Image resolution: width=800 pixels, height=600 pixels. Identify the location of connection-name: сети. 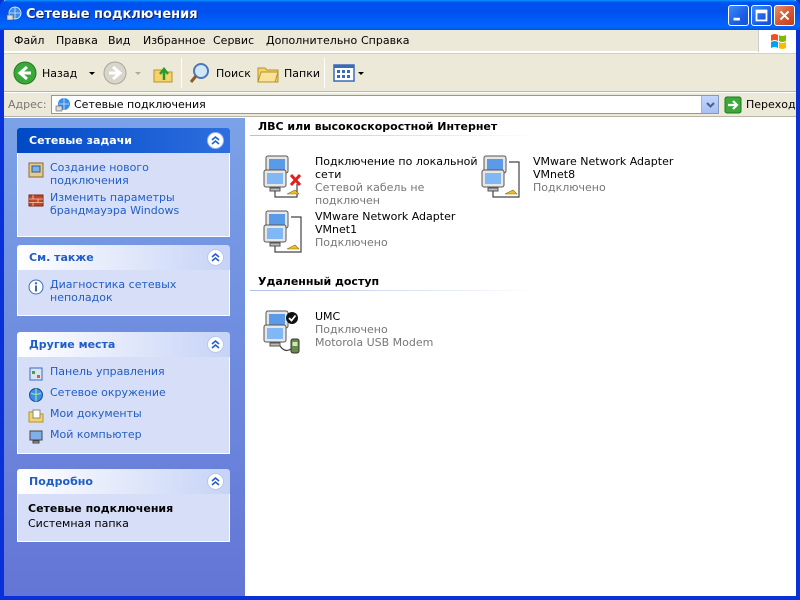
(328, 174).